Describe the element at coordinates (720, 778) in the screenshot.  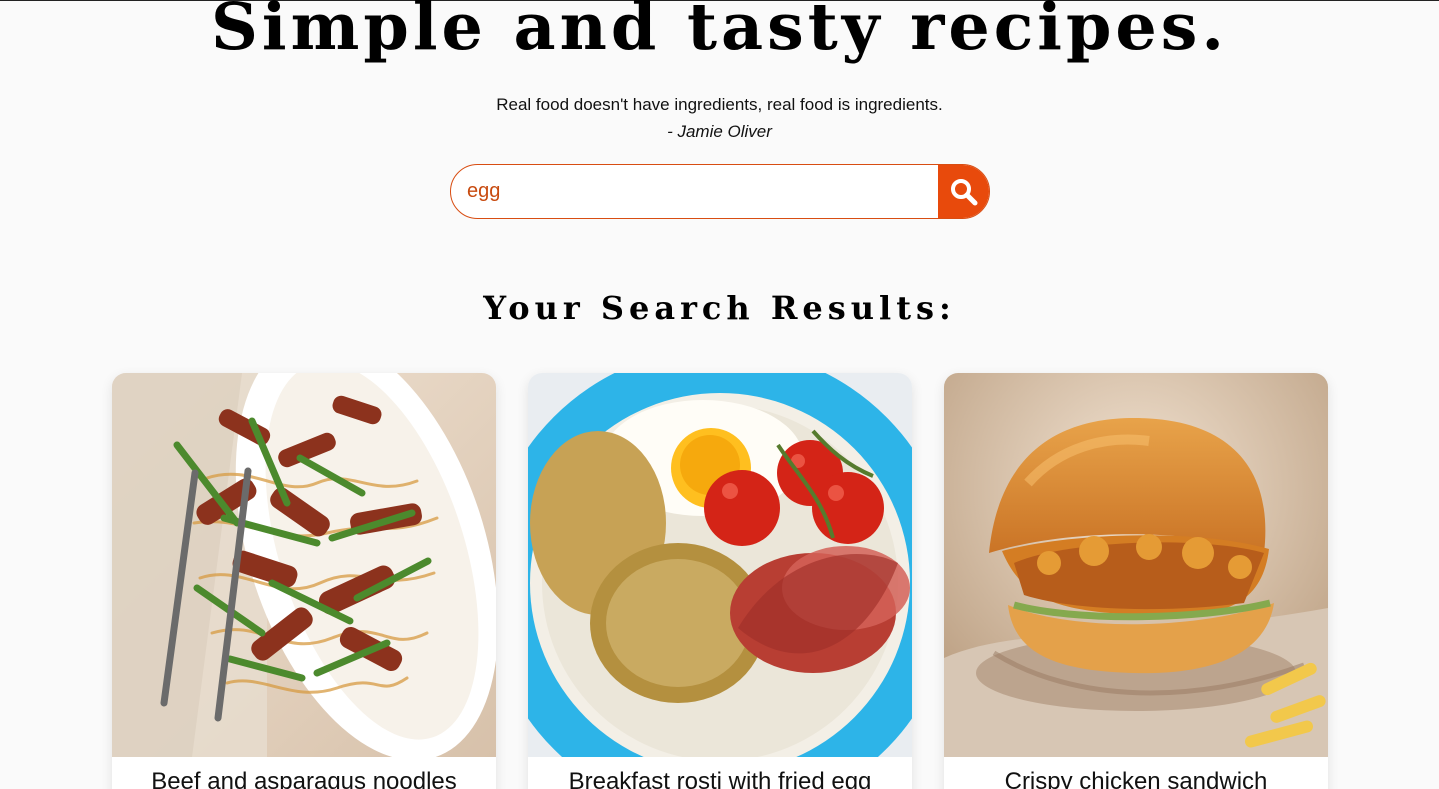
I see `recipe-name: Breakfast rosti with fried egg` at that location.